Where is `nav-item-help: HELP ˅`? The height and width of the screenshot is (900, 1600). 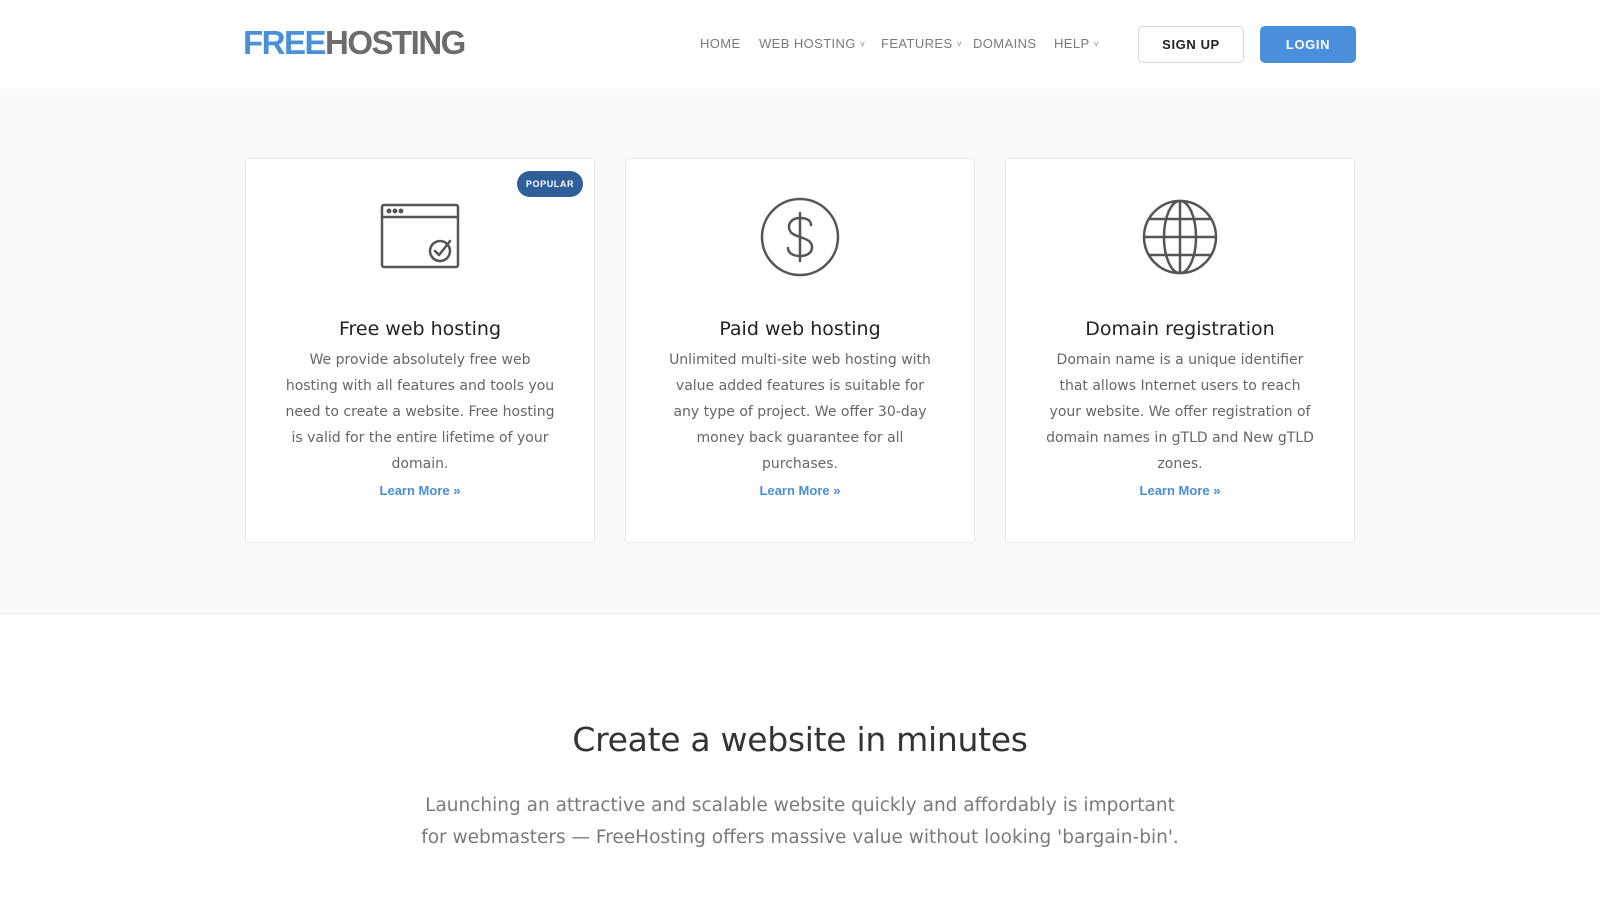
nav-item-help: HELP ˅ is located at coordinates (1076, 44).